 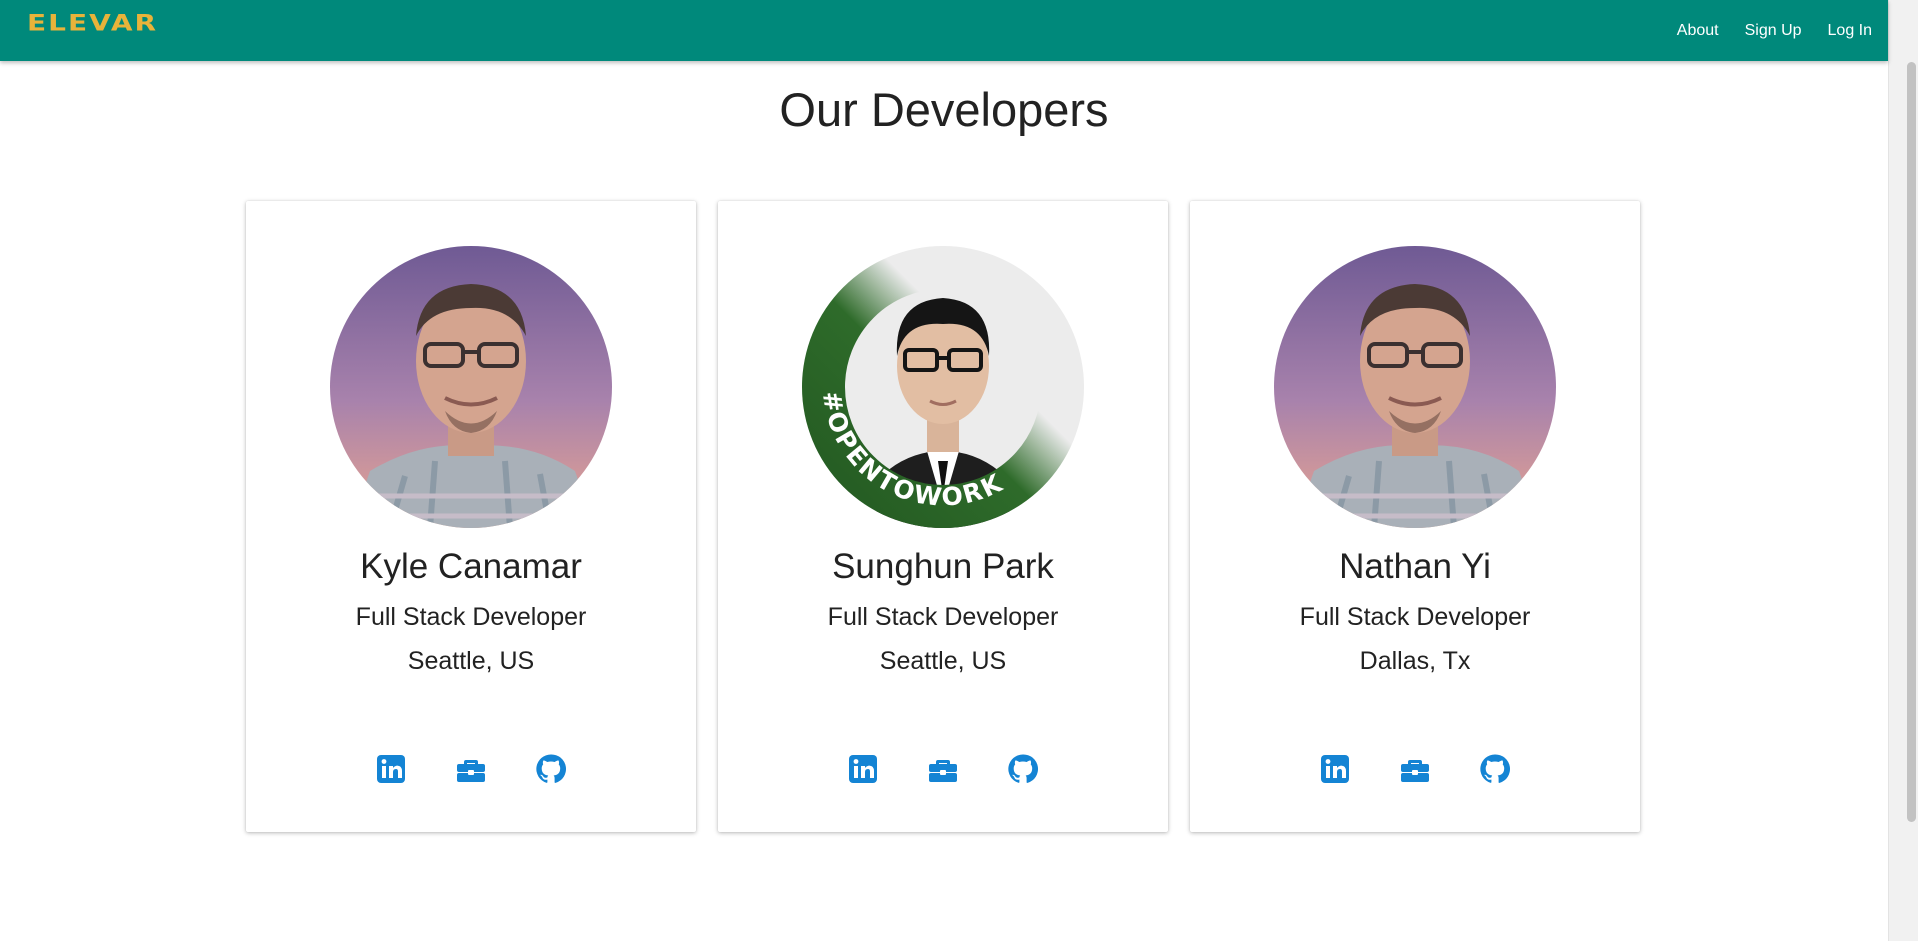 I want to click on developer-name: Nathan Yi, so click(x=1415, y=566).